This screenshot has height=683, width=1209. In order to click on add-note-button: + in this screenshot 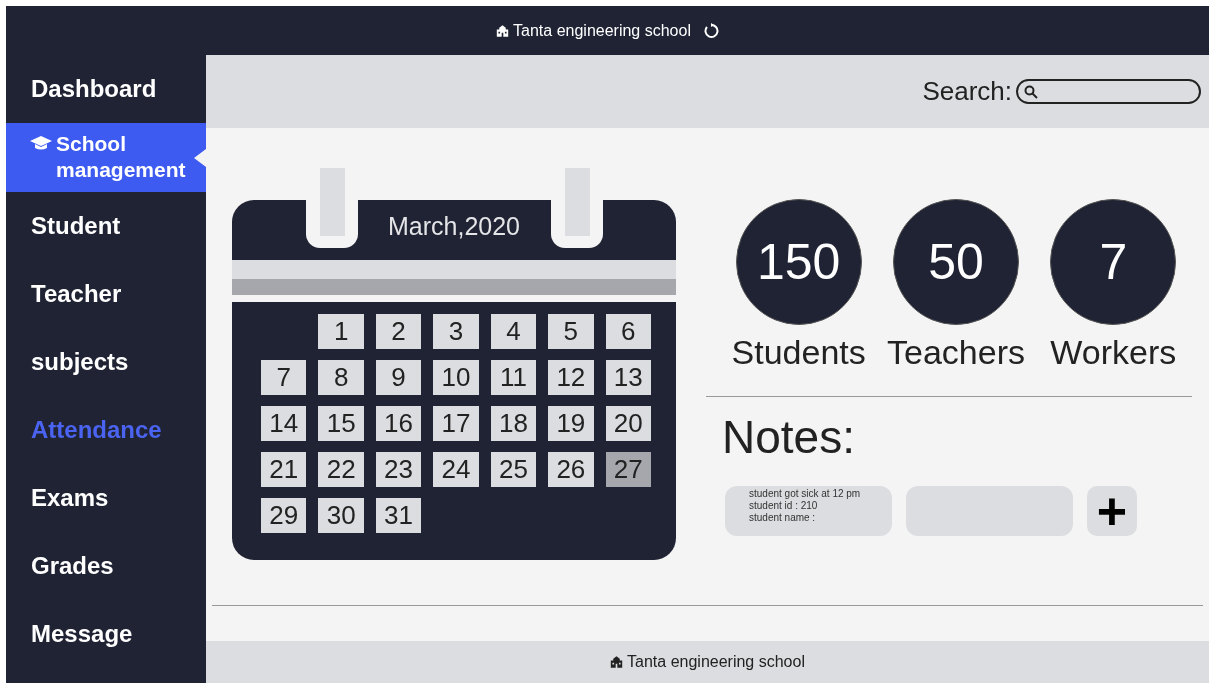, I will do `click(1112, 511)`.